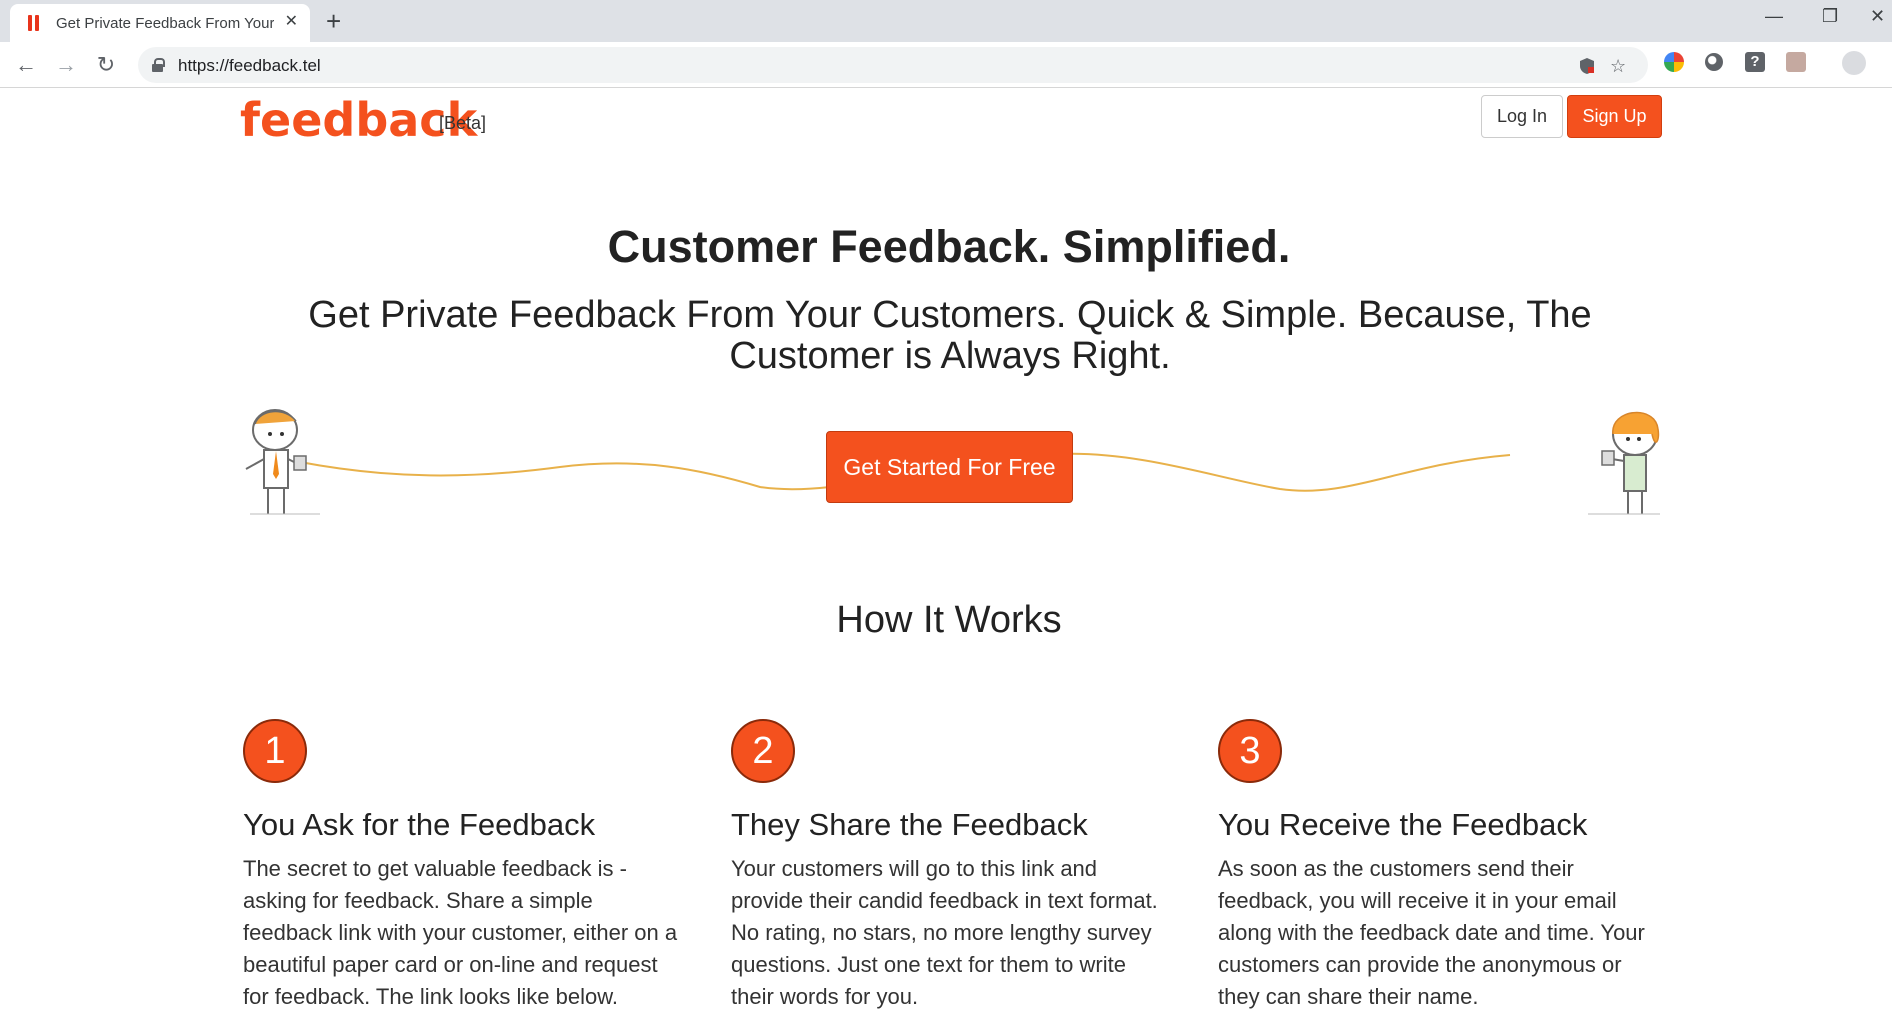  Describe the element at coordinates (1714, 62) in the screenshot. I see `circle-extension-icon` at that location.